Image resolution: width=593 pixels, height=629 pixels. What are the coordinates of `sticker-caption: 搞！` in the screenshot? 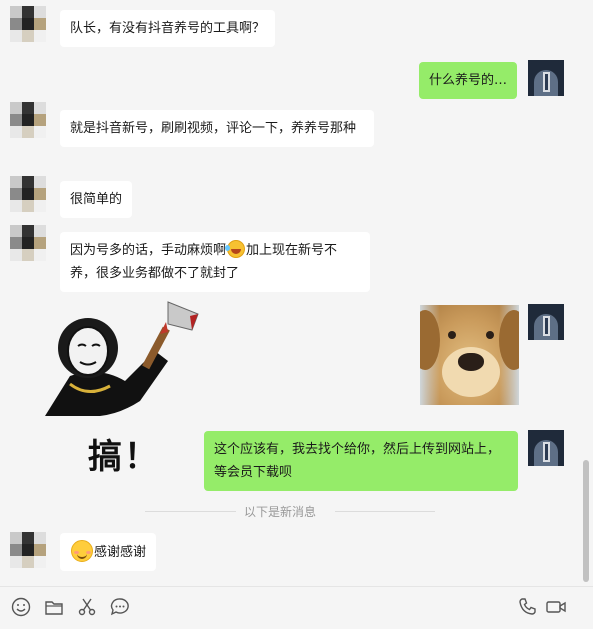 It's located at (124, 457).